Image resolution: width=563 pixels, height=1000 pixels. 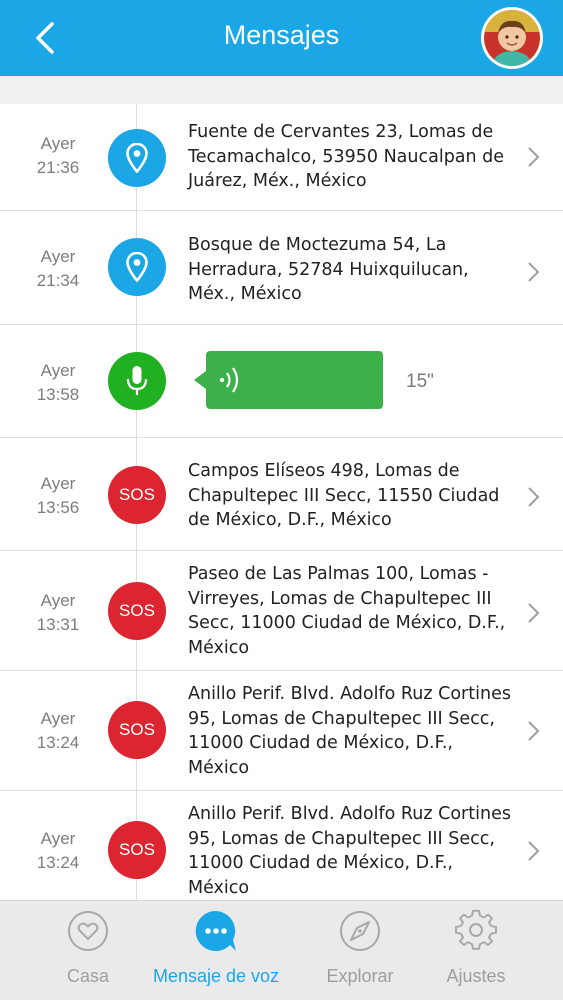 I want to click on voice-message-row: Ayer 13:58 15", so click(x=281, y=381).